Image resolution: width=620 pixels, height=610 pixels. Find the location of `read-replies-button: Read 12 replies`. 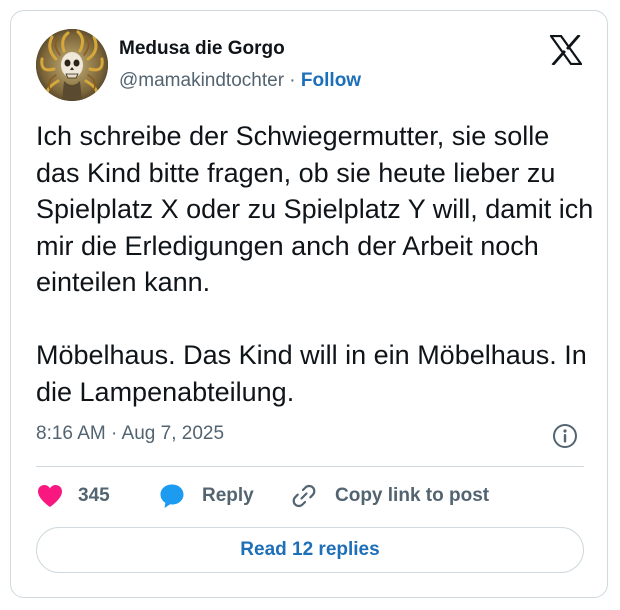

read-replies-button: Read 12 replies is located at coordinates (310, 550).